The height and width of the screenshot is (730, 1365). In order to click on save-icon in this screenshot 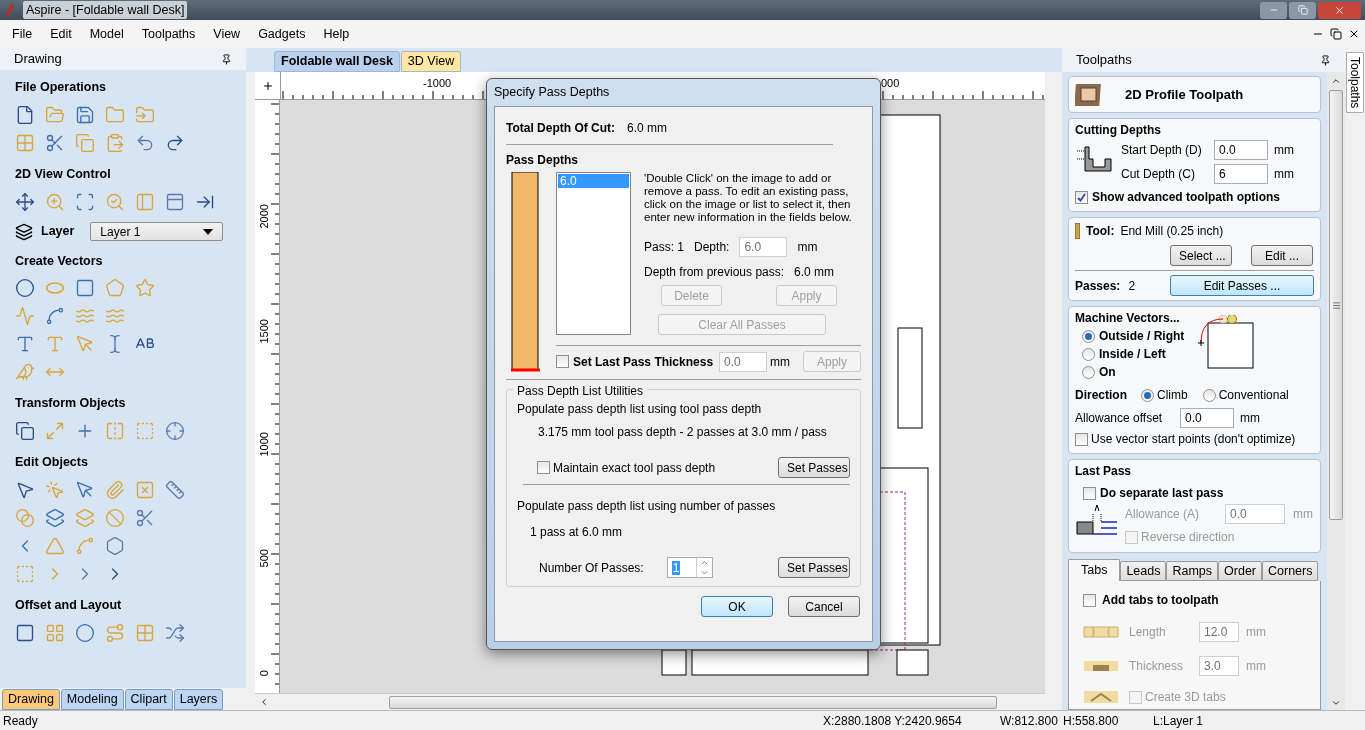, I will do `click(85, 114)`.